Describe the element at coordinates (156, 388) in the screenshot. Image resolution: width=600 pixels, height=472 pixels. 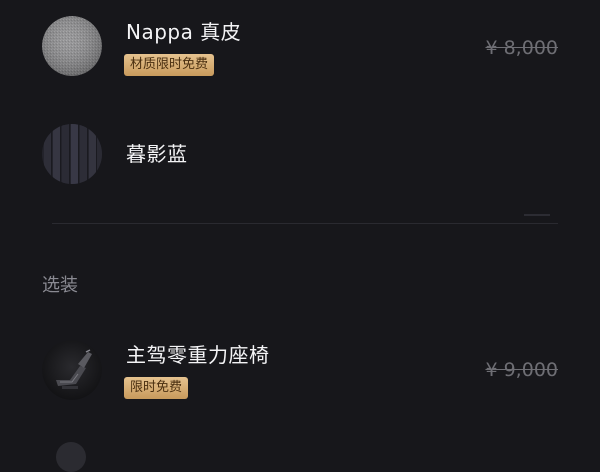
I see `promo-badge: 限时免费` at that location.